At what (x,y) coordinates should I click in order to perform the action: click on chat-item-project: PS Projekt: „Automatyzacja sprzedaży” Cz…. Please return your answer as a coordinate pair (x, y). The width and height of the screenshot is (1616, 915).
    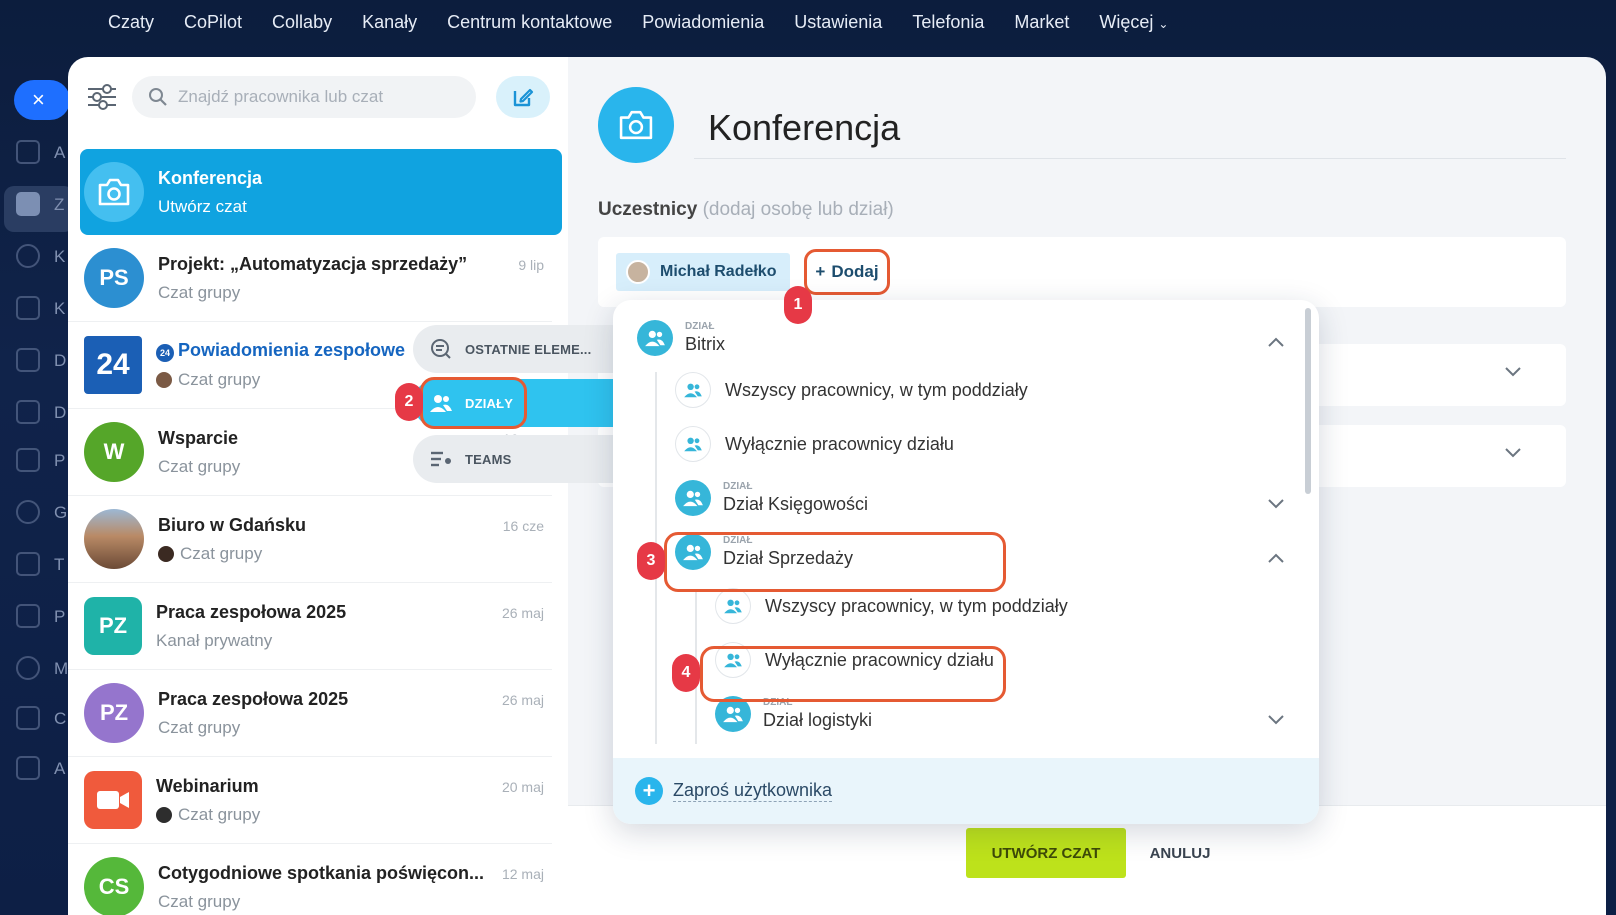
    Looking at the image, I should click on (310, 278).